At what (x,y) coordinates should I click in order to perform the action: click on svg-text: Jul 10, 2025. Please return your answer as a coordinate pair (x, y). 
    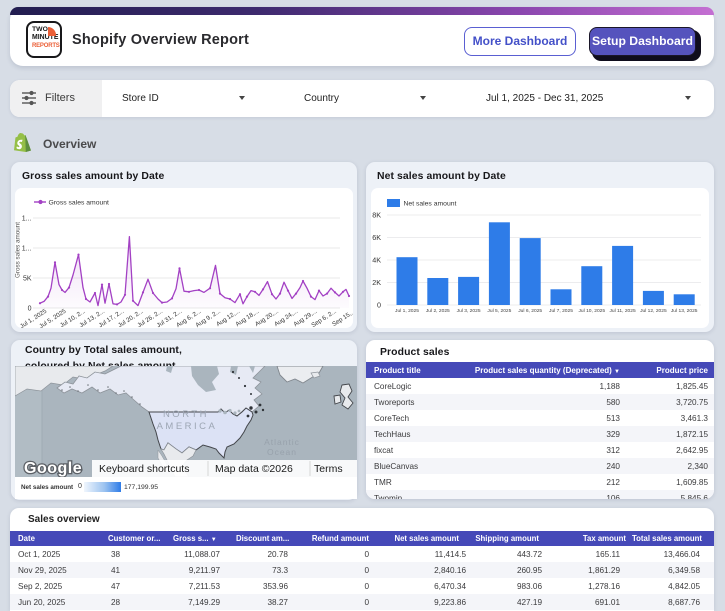
    Looking at the image, I should click on (591, 311).